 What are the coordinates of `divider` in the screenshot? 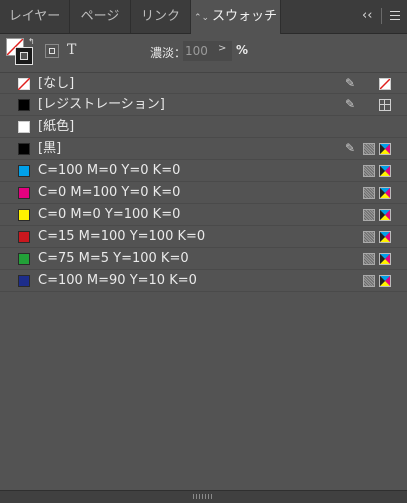 It's located at (381, 16).